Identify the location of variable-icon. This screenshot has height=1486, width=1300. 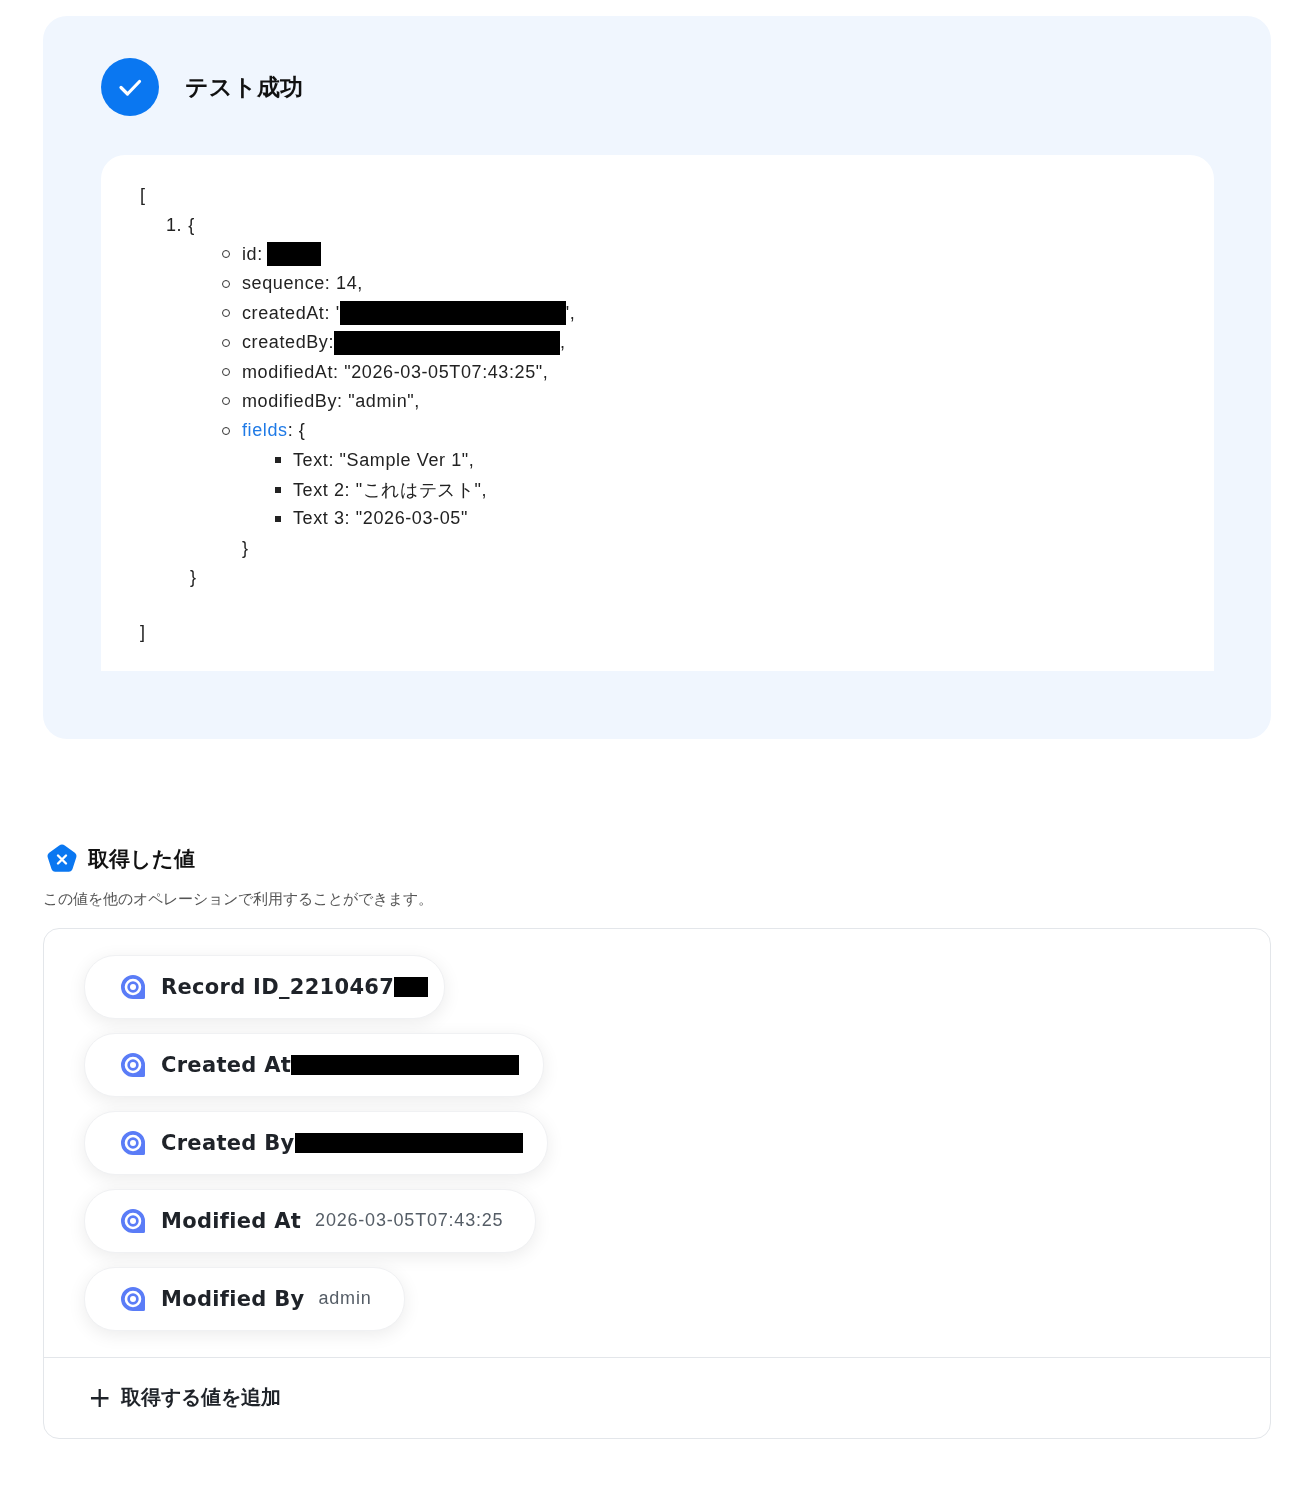
(62, 858).